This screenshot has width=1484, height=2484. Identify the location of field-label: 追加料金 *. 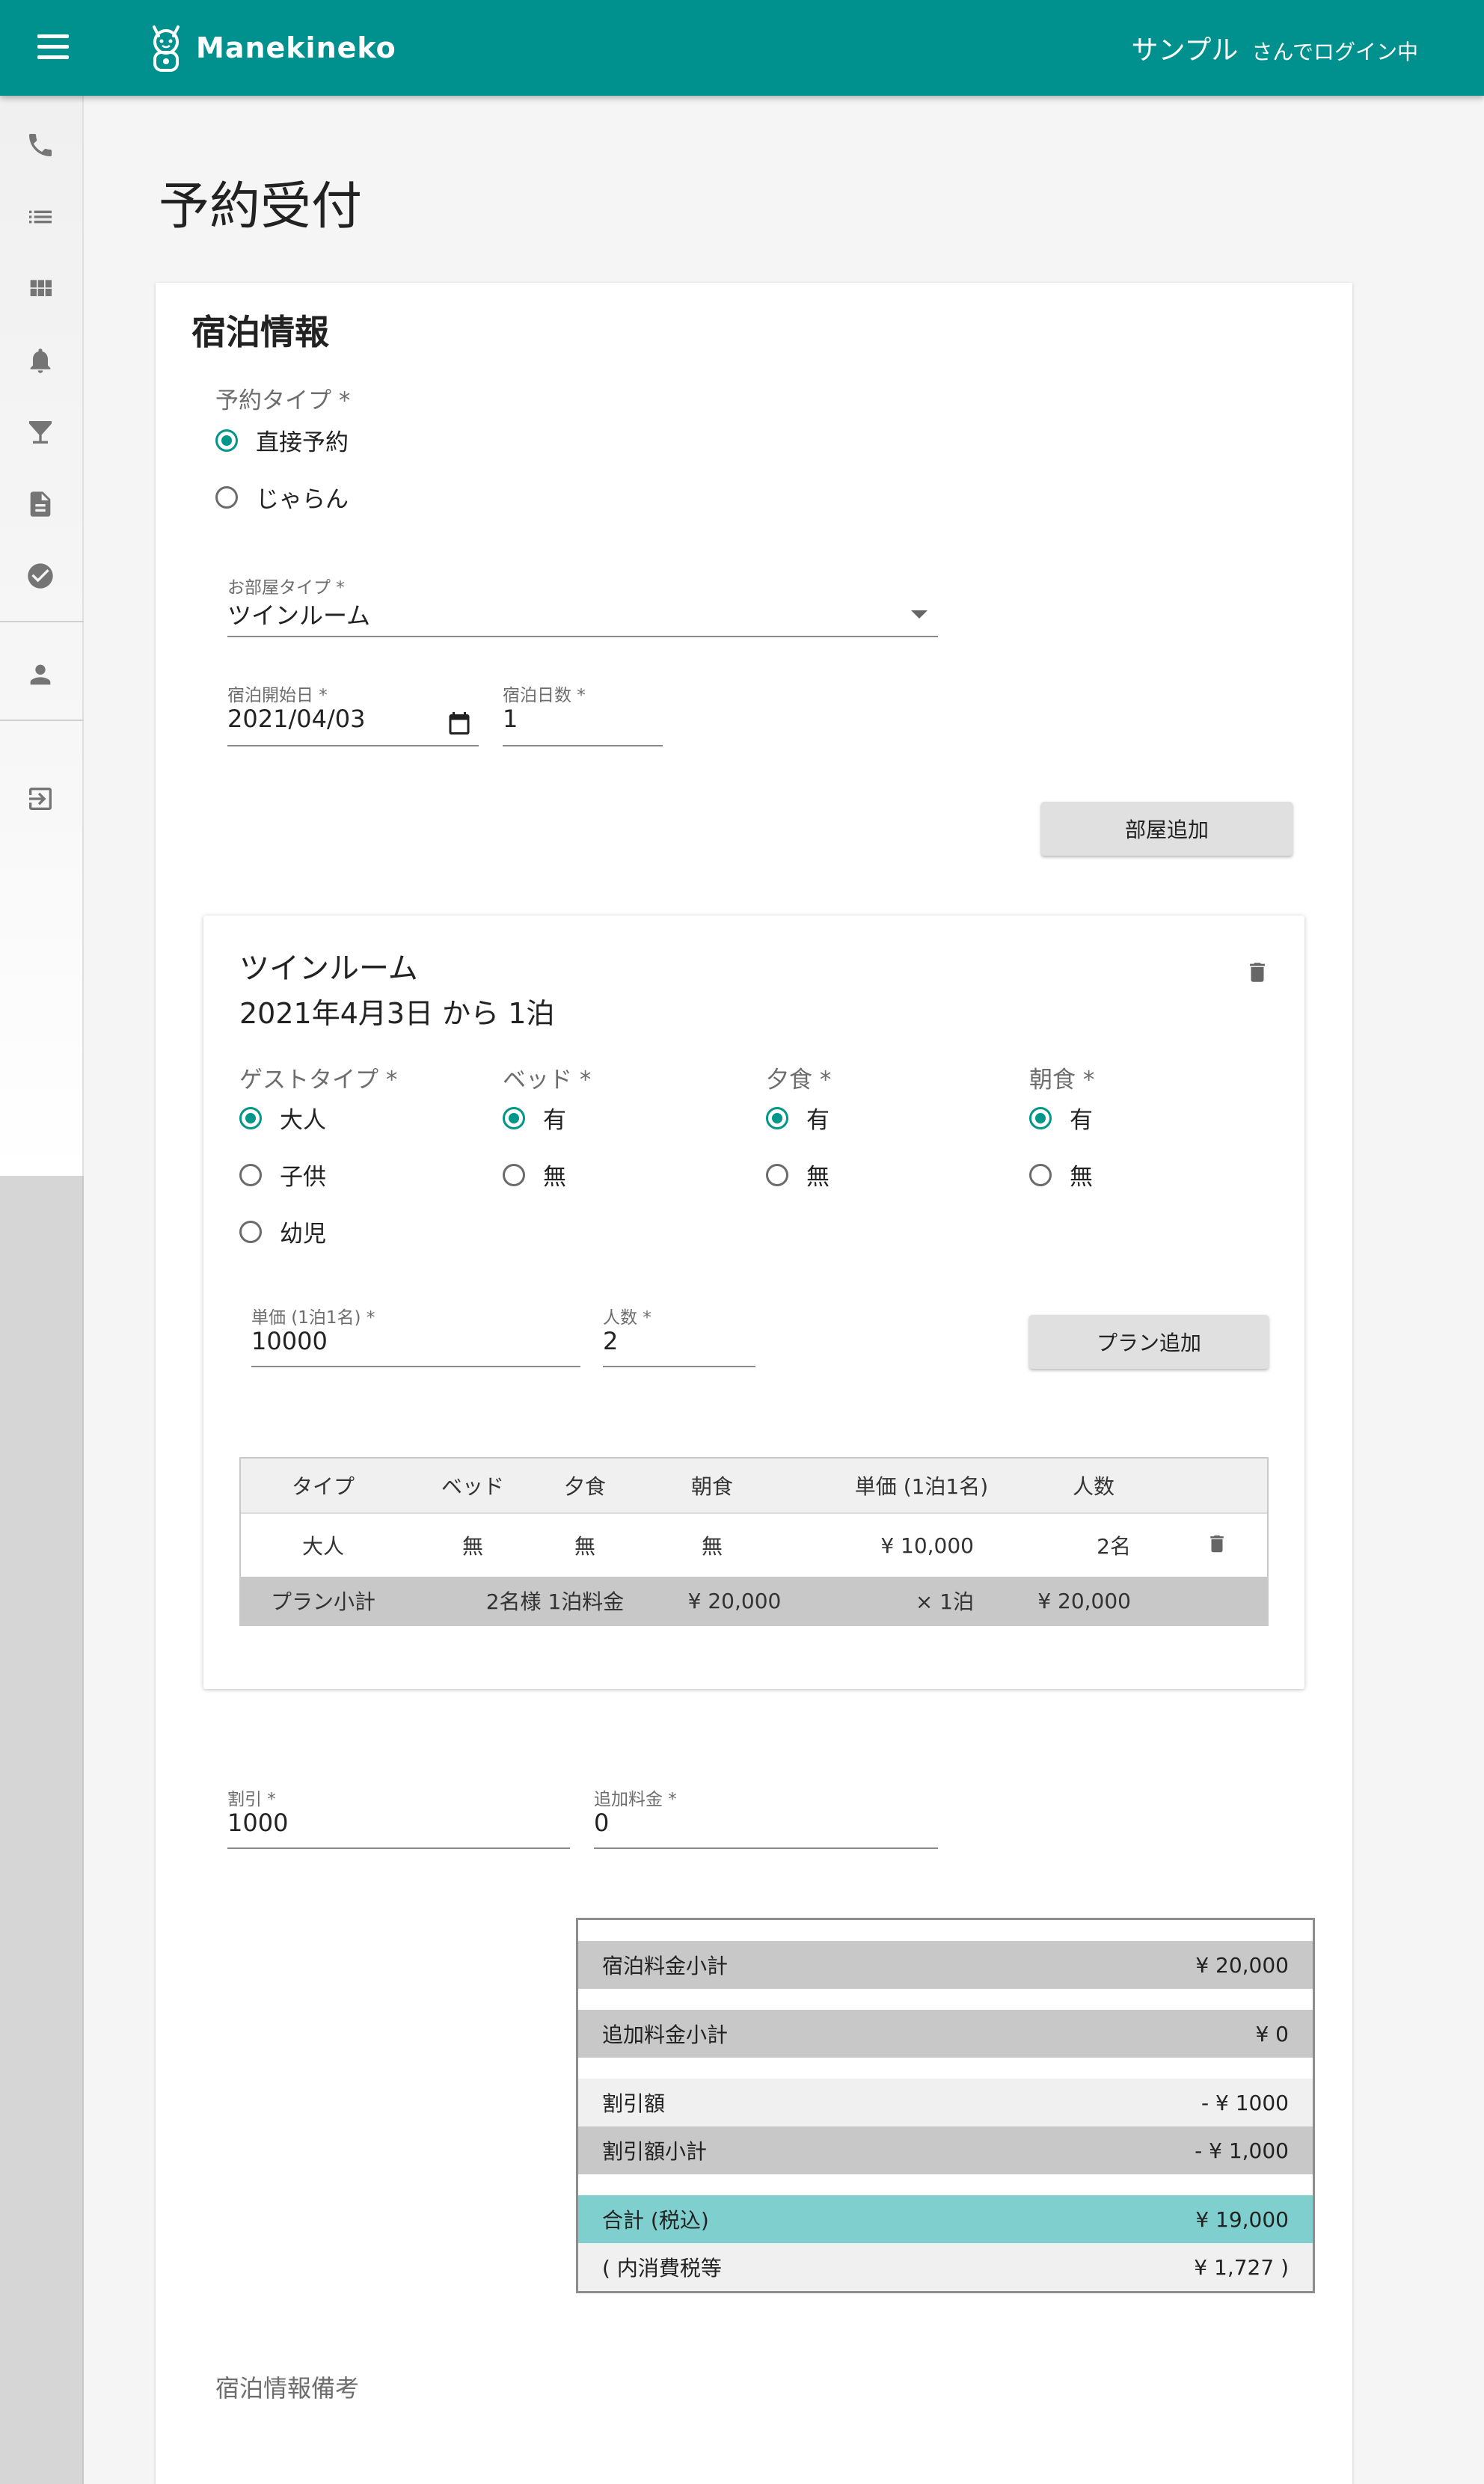
(635, 1799).